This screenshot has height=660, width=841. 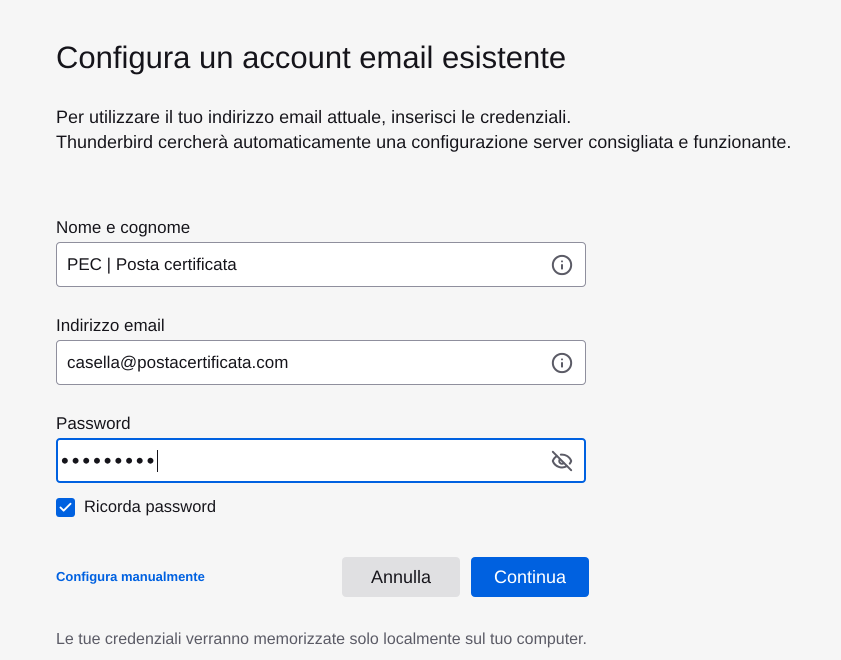 I want to click on field-label: Password, so click(x=94, y=424).